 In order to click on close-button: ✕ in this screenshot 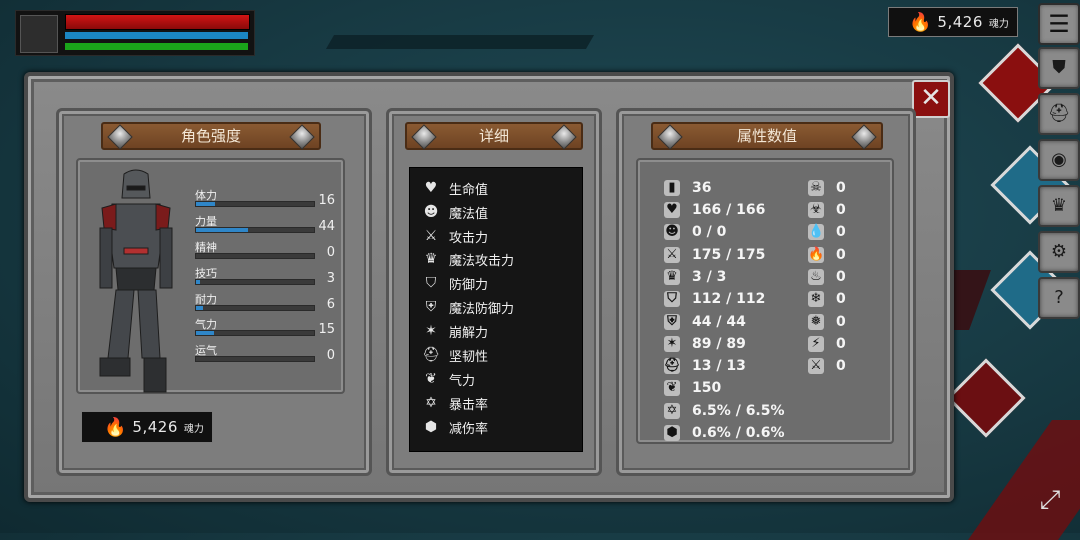, I will do `click(931, 99)`.